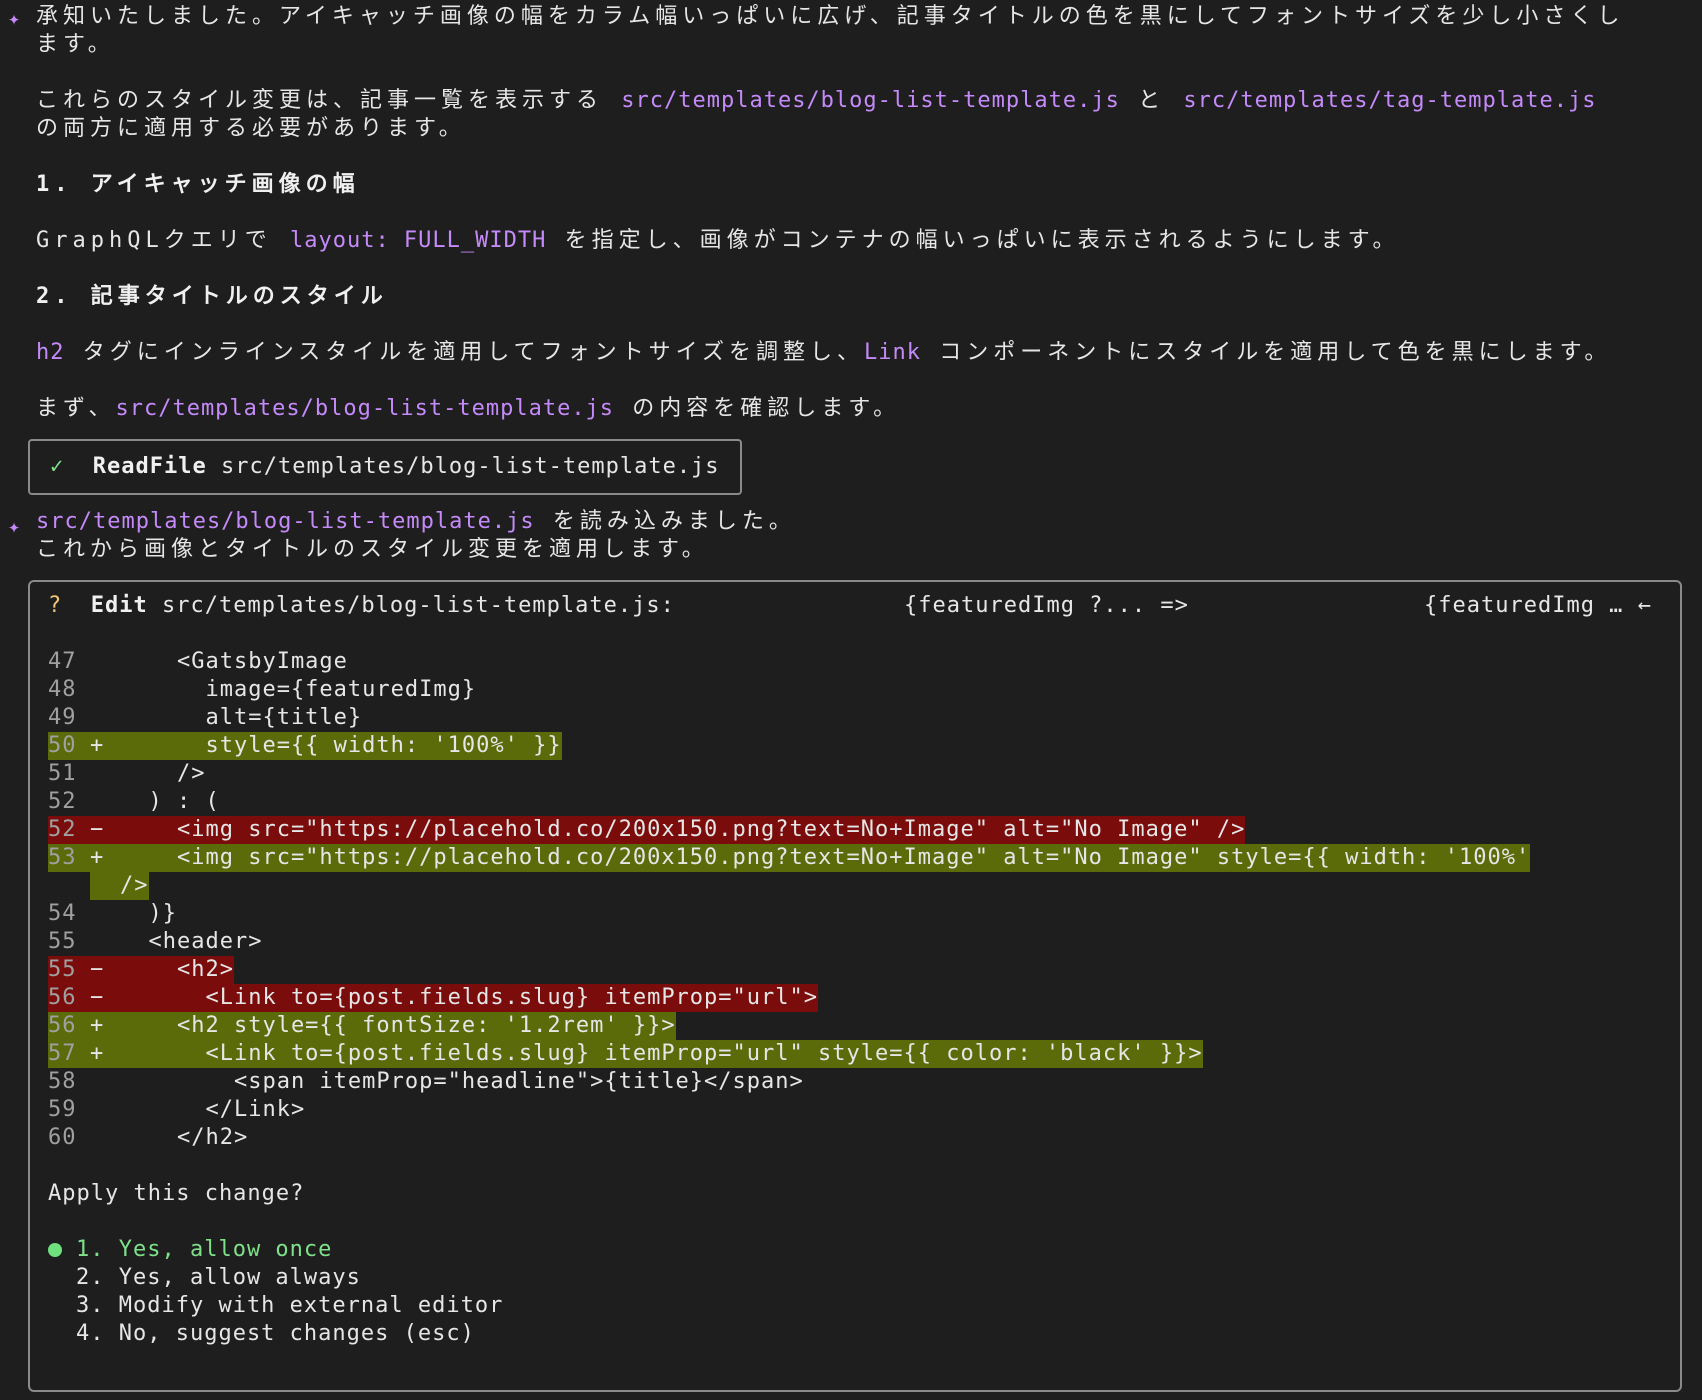 This screenshot has width=1702, height=1400. Describe the element at coordinates (198, 184) in the screenshot. I see `section-heading: 1. アイキャッチ画像の幅` at that location.